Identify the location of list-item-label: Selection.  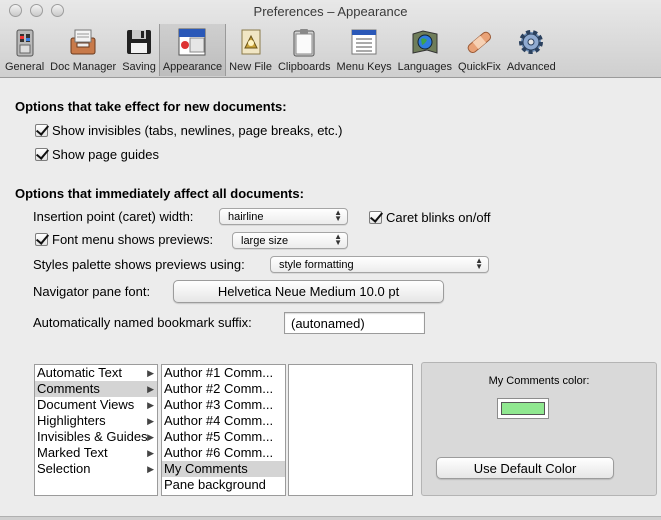
(64, 468).